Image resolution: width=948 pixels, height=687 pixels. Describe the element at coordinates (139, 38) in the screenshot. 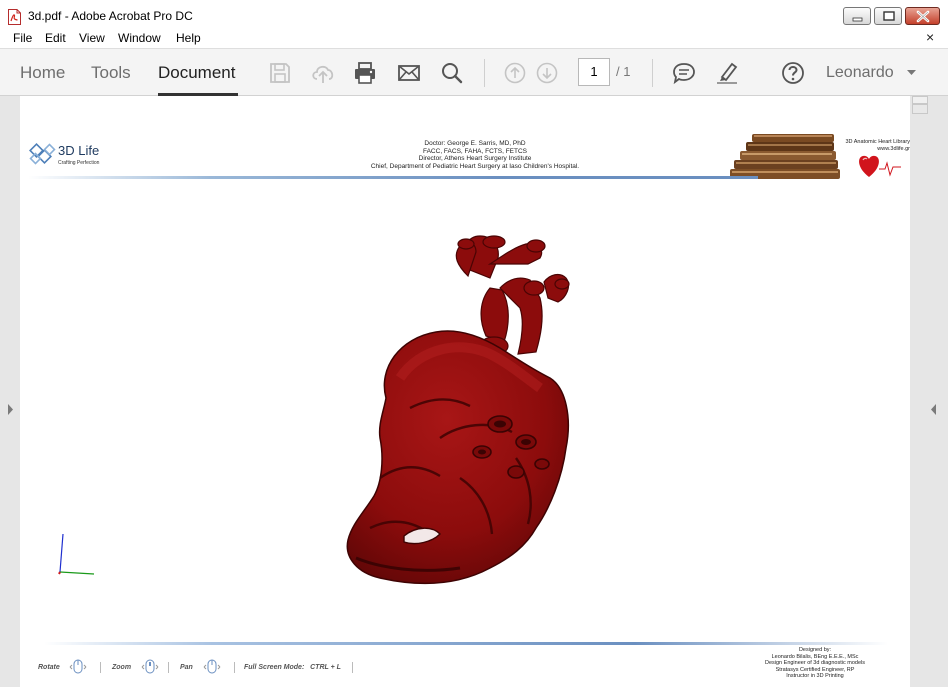

I see `menu-window: Window` at that location.